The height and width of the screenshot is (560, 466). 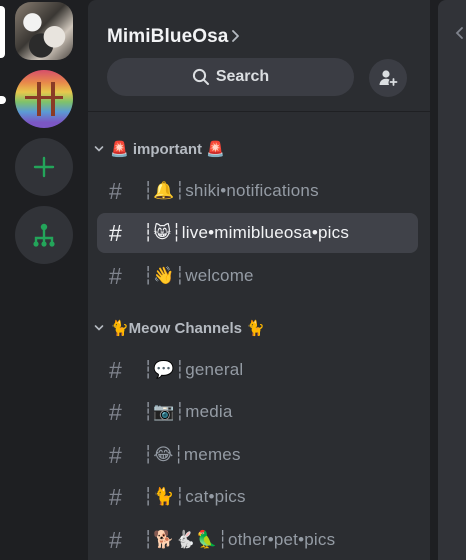 I want to click on guild-name: MimiBlueOsa, so click(x=167, y=37).